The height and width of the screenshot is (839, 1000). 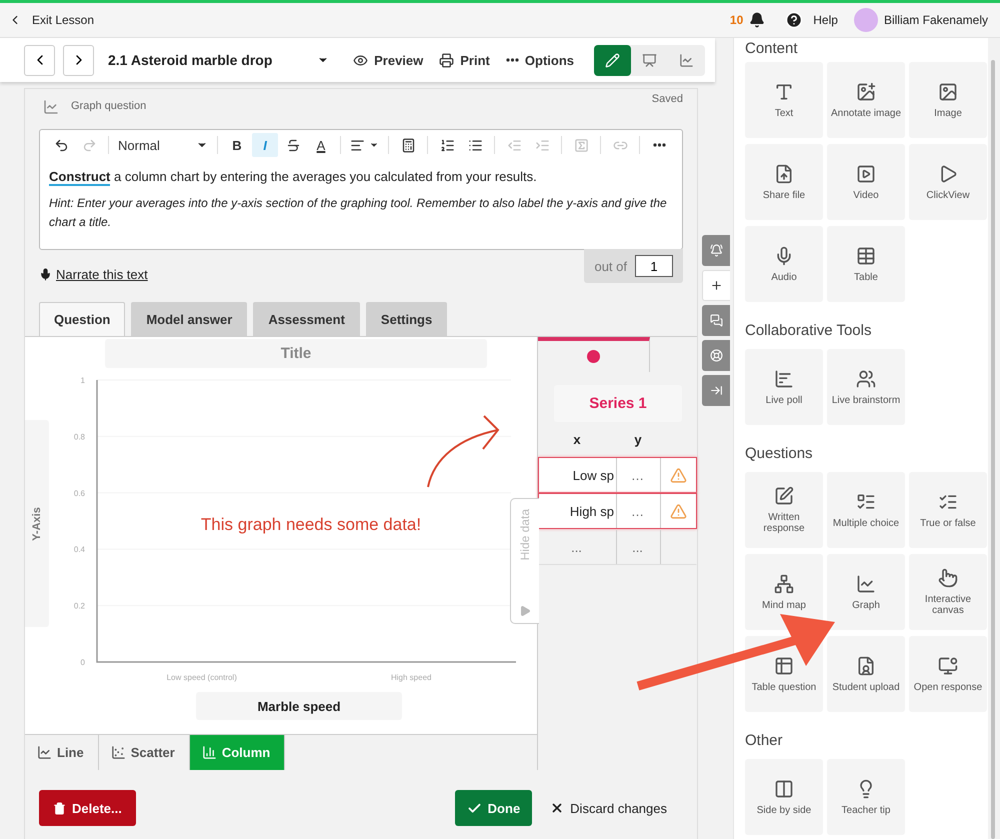 What do you see at coordinates (321, 145) in the screenshot?
I see `text-color-button: A` at bounding box center [321, 145].